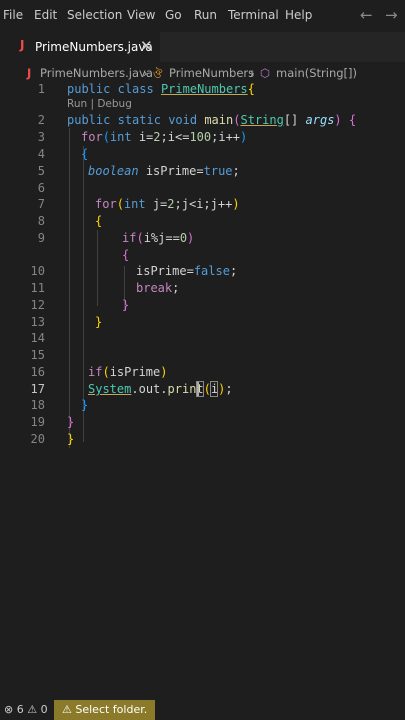 This screenshot has height=720, width=405. Describe the element at coordinates (41, 221) in the screenshot. I see `line-number: 8` at that location.